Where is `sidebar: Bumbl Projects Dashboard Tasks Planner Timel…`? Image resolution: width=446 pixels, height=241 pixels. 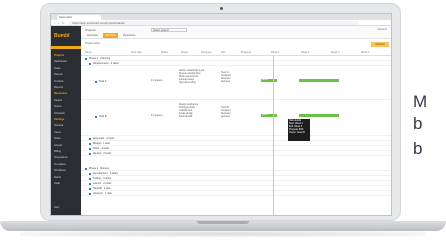
sidebar: Bumbl Projects Dashboard Tasks Planner Timel… is located at coordinates (66, 120).